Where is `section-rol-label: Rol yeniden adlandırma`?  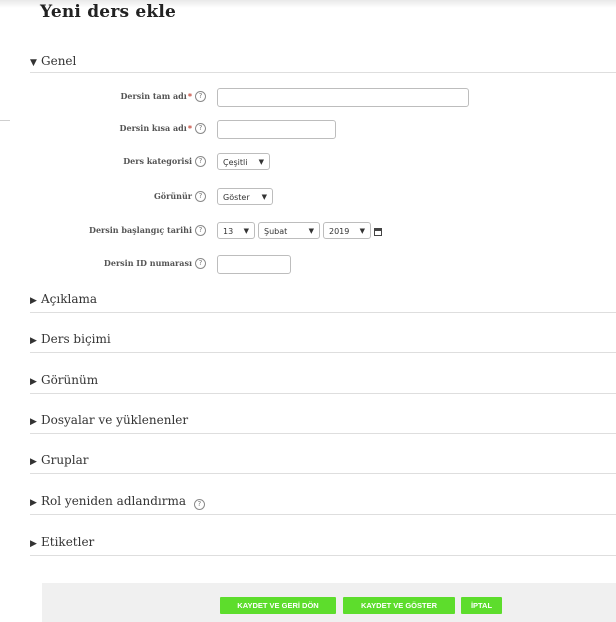
section-rol-label: Rol yeniden adlandırma is located at coordinates (114, 501).